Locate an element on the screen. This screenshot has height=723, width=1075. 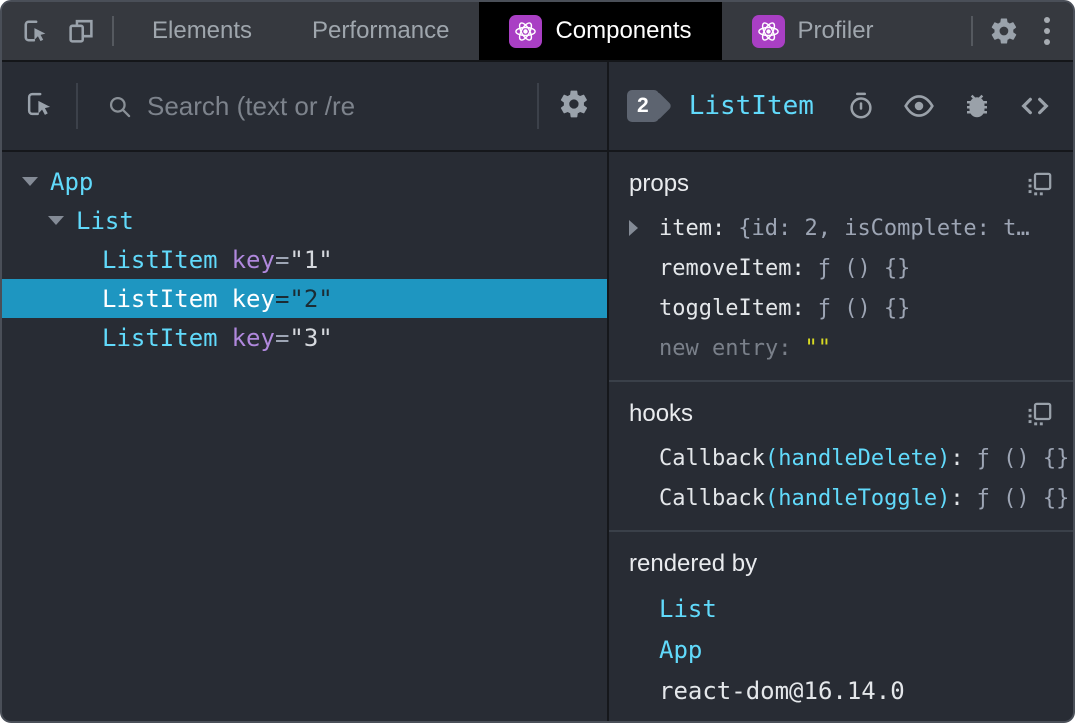
copy-props-button is located at coordinates (1039, 184).